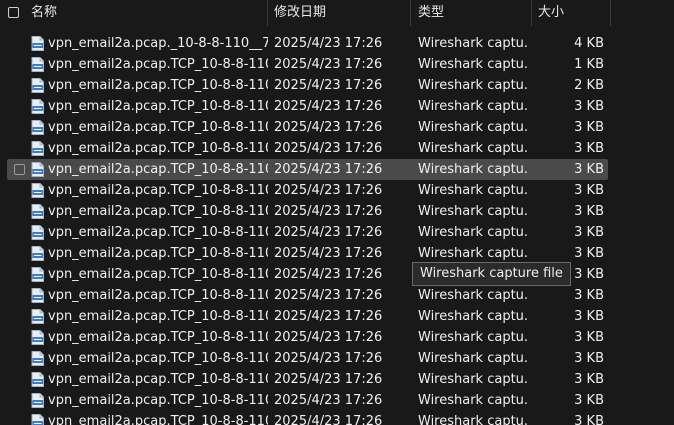 Image resolution: width=674 pixels, height=425 pixels. I want to click on row-checkbox, so click(19, 169).